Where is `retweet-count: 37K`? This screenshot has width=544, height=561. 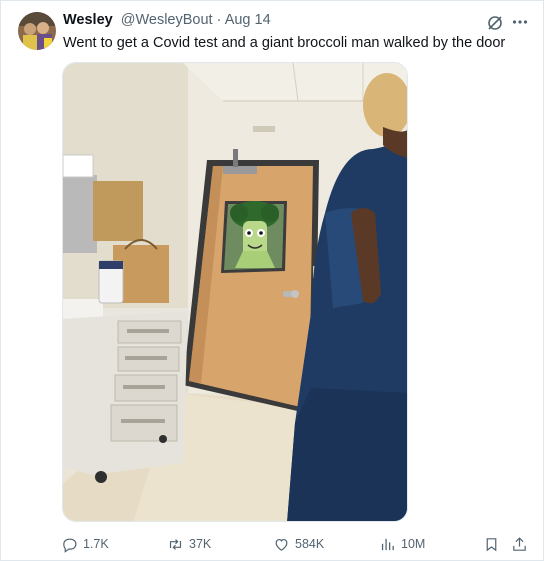 retweet-count: 37K is located at coordinates (200, 544).